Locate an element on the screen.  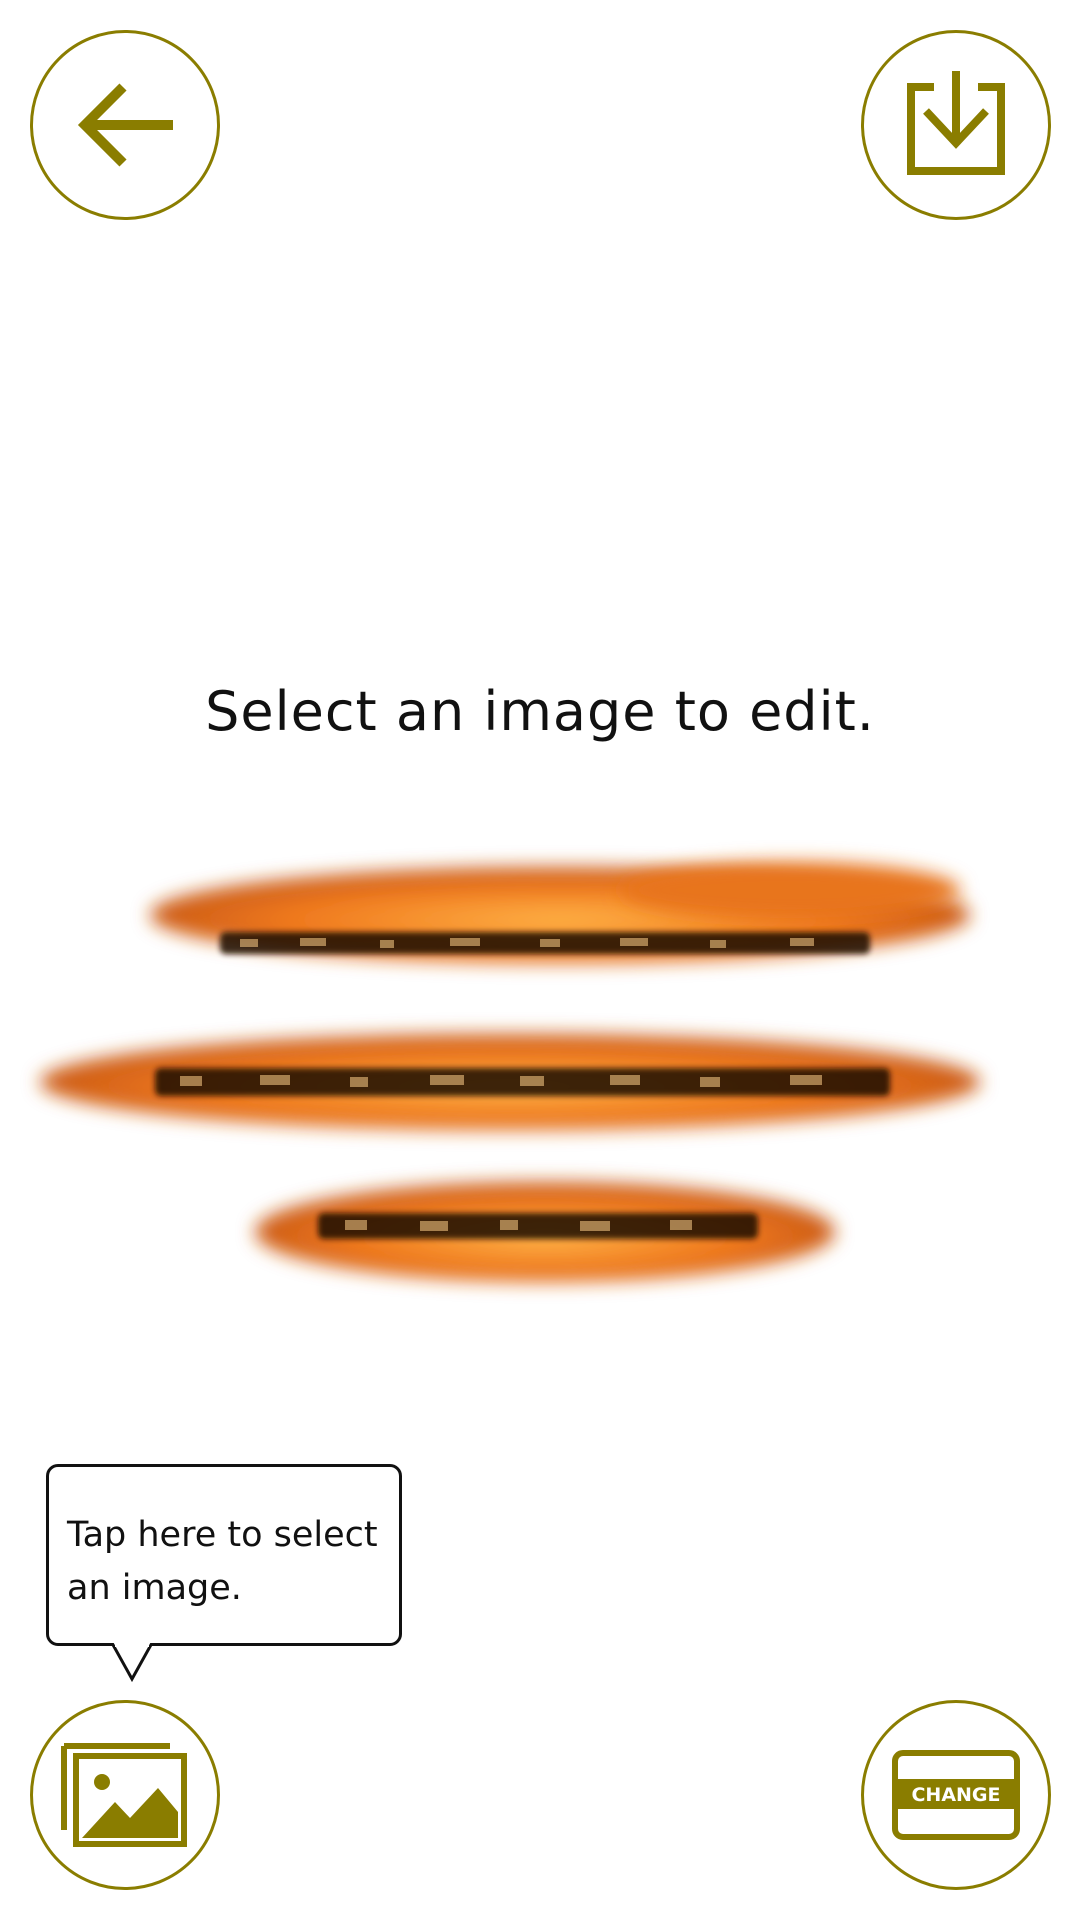
select-image-button is located at coordinates (125, 1795).